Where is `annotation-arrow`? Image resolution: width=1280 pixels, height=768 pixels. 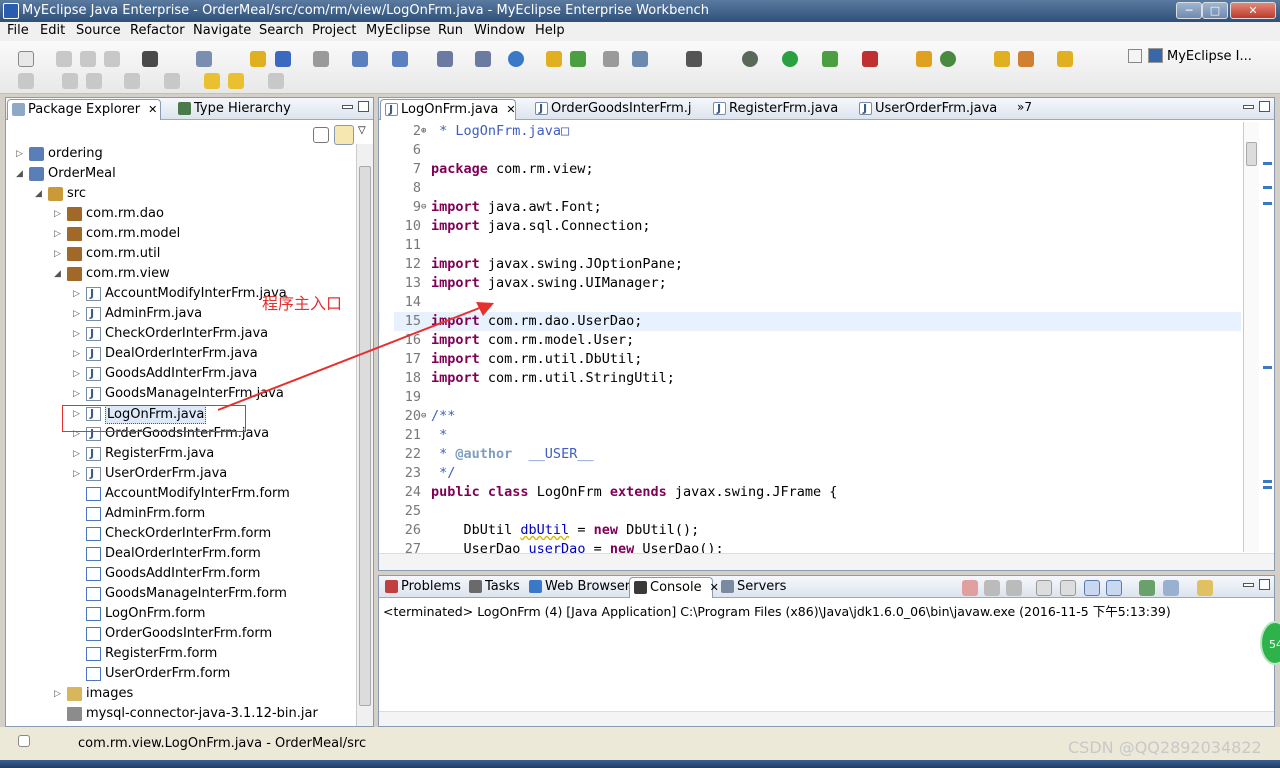 annotation-arrow is located at coordinates (355, 356).